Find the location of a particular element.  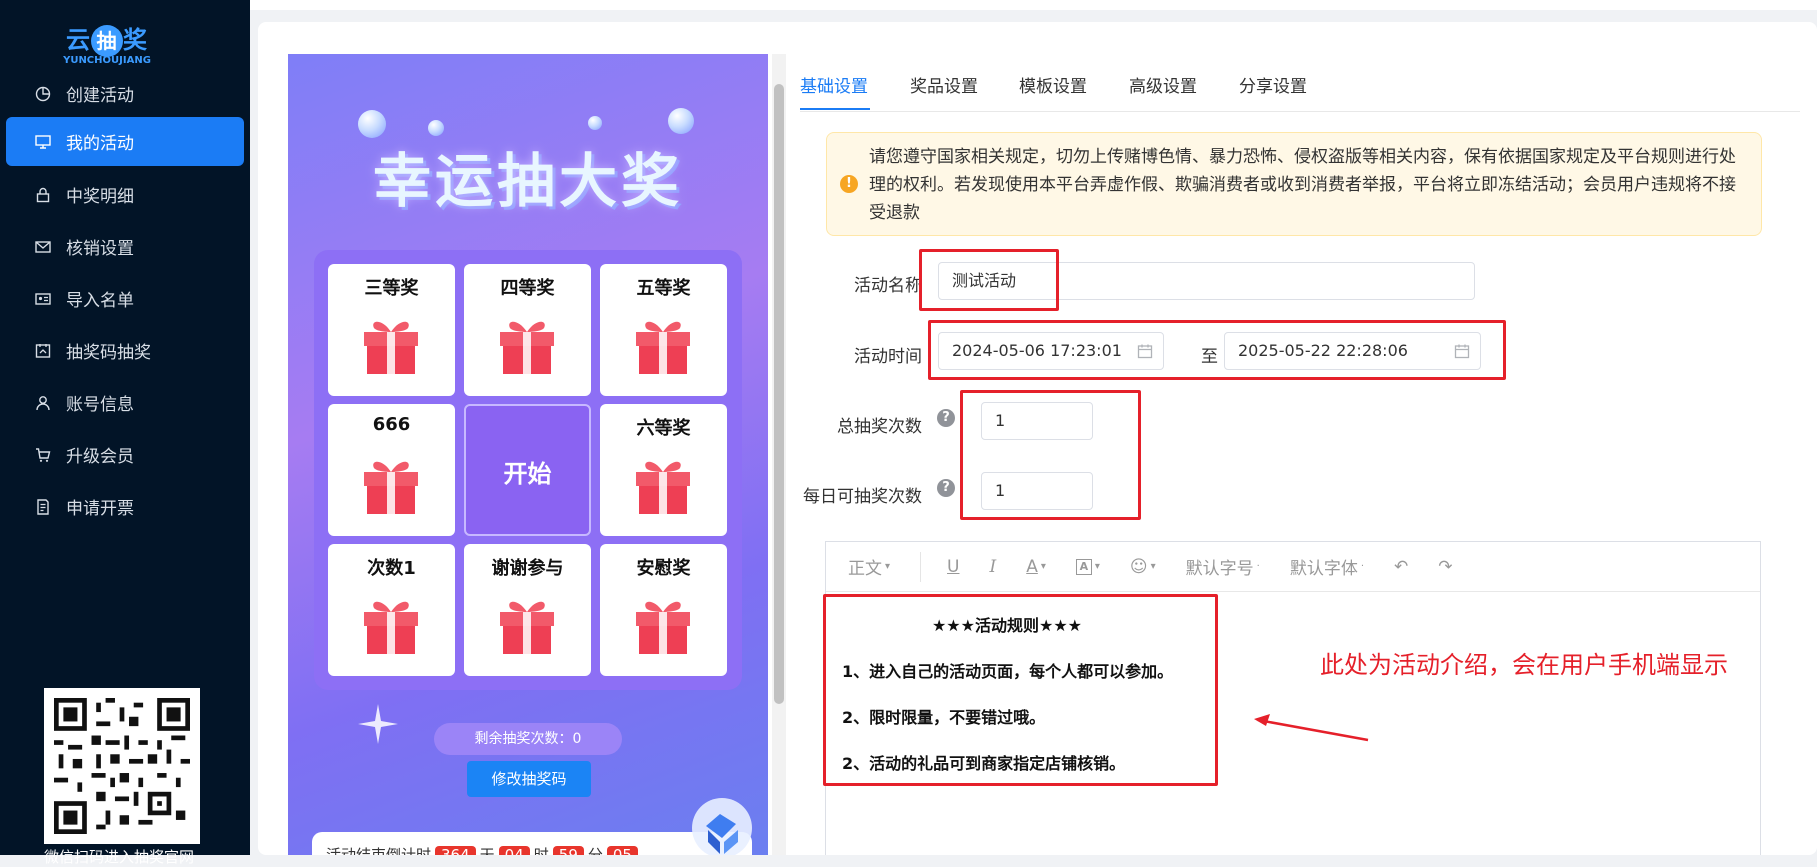

sidebar-item-winners: 中奖明细 is located at coordinates (125, 194).